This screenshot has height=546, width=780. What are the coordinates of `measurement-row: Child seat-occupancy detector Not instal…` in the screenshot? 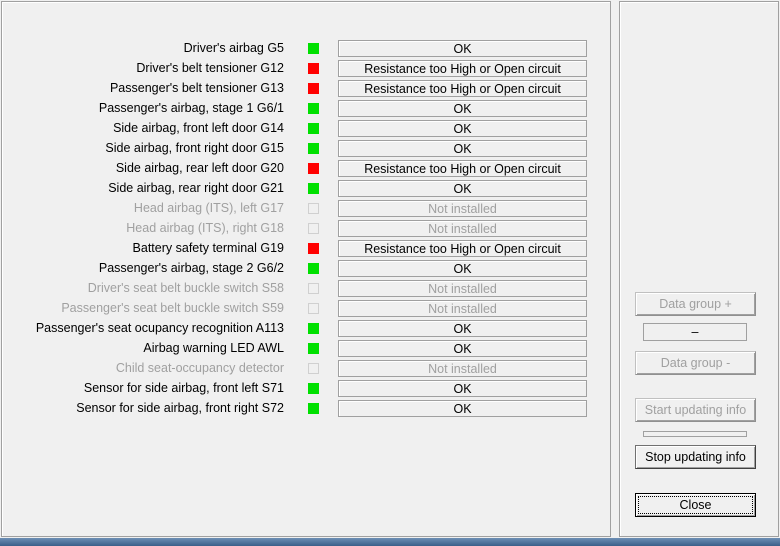 It's located at (302, 369).